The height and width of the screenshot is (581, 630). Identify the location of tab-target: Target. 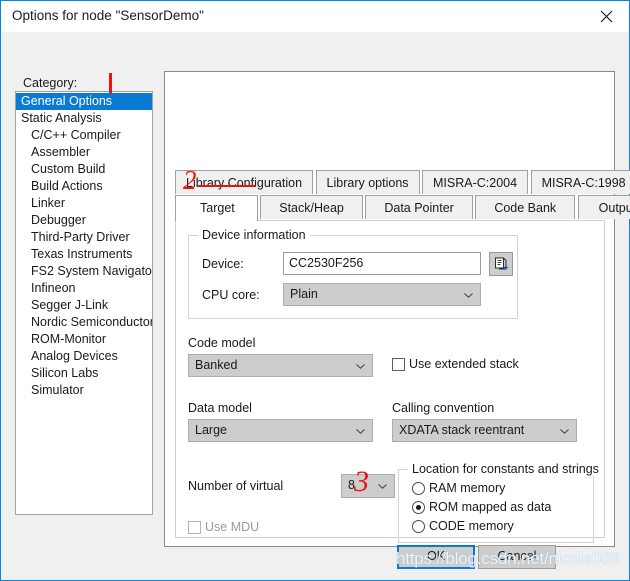
(216, 208).